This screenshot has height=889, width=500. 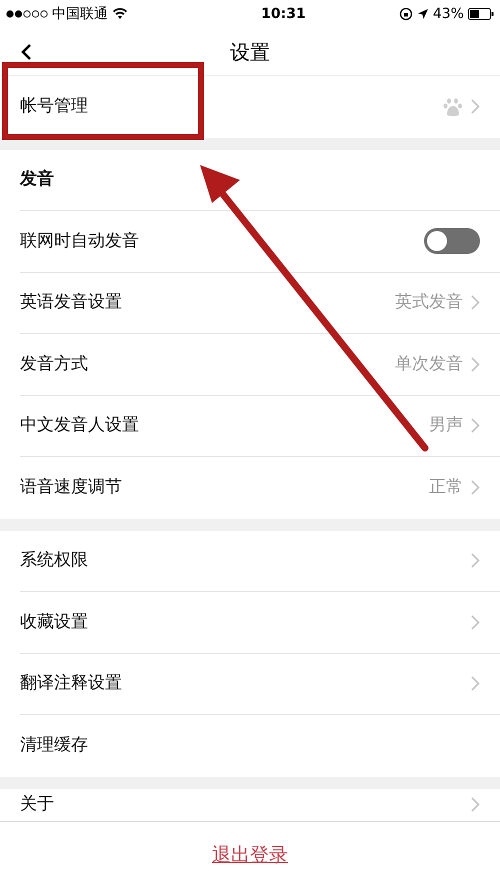 What do you see at coordinates (429, 364) in the screenshot?
I see `row-value: 单次发音` at bounding box center [429, 364].